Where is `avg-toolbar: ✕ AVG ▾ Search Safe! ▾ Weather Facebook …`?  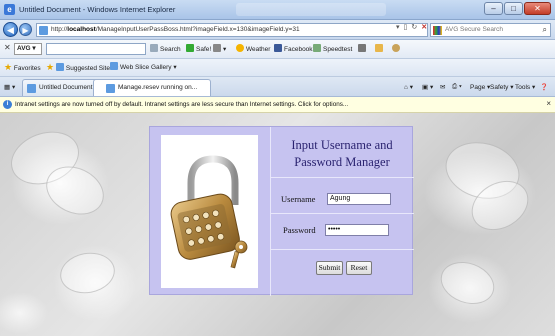 avg-toolbar: ✕ AVG ▾ Search Safe! ▾ Weather Facebook … is located at coordinates (277, 49).